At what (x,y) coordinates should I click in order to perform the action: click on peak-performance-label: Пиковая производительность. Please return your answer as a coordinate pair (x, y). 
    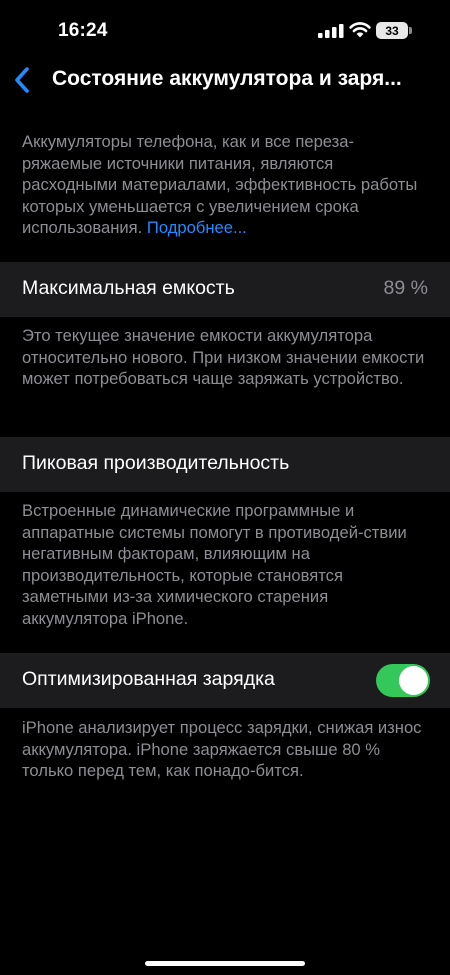
    Looking at the image, I should click on (156, 463).